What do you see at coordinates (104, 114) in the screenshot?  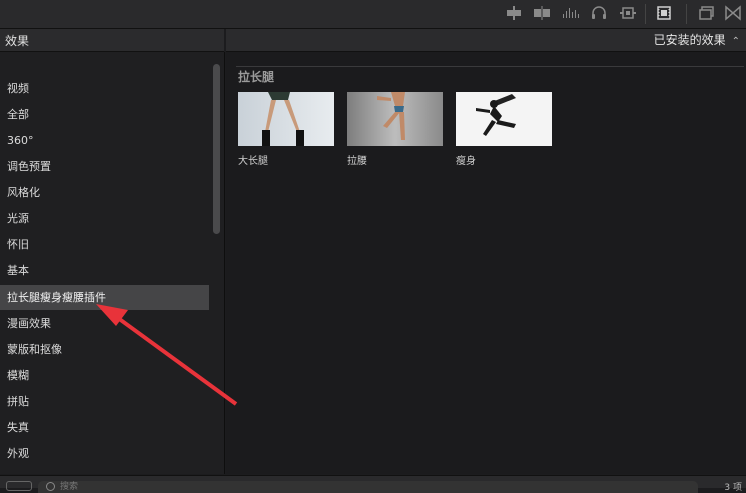 I see `category-item: 全部` at bounding box center [104, 114].